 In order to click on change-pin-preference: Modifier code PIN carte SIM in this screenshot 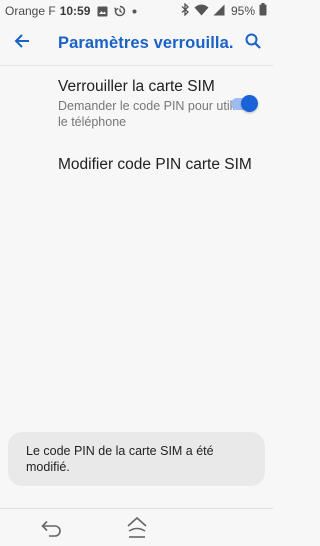, I will do `click(158, 167)`.